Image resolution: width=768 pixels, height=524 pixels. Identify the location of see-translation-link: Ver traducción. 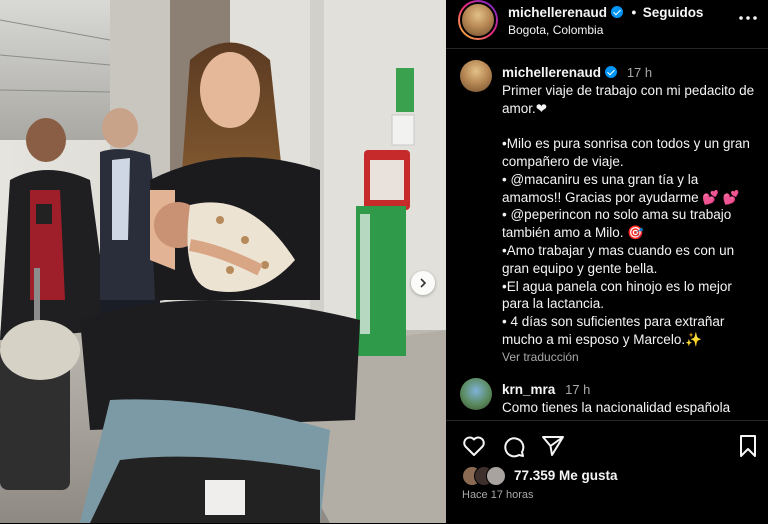
(631, 358).